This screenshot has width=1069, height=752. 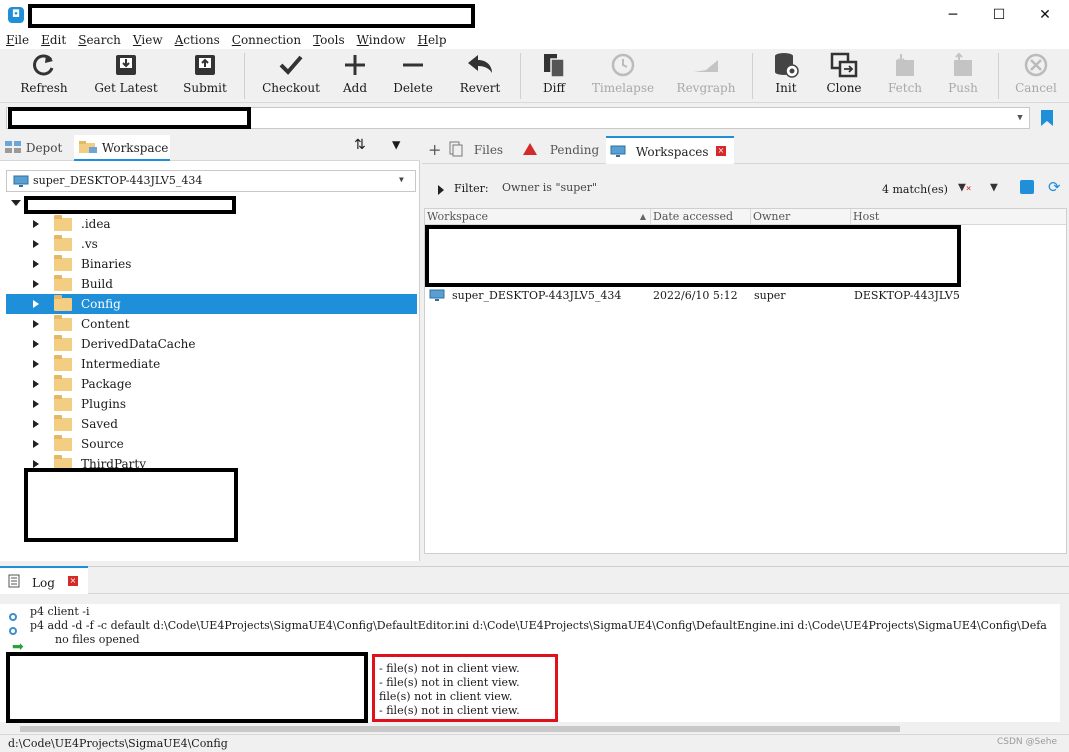 I want to click on workspace-monitor-icon, so click(x=437, y=295).